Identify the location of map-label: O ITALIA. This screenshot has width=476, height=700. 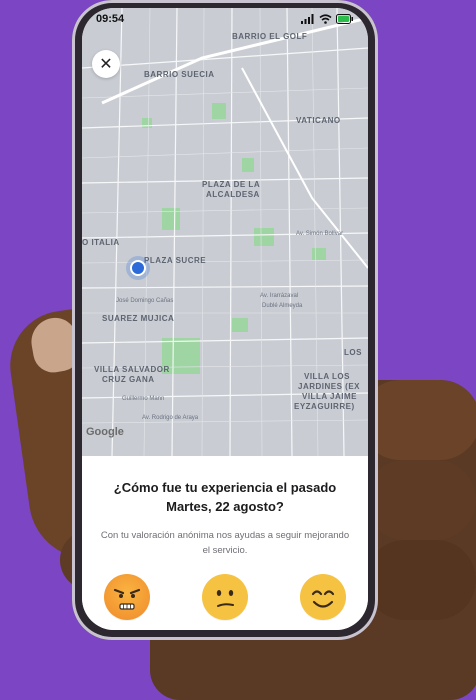
(101, 242).